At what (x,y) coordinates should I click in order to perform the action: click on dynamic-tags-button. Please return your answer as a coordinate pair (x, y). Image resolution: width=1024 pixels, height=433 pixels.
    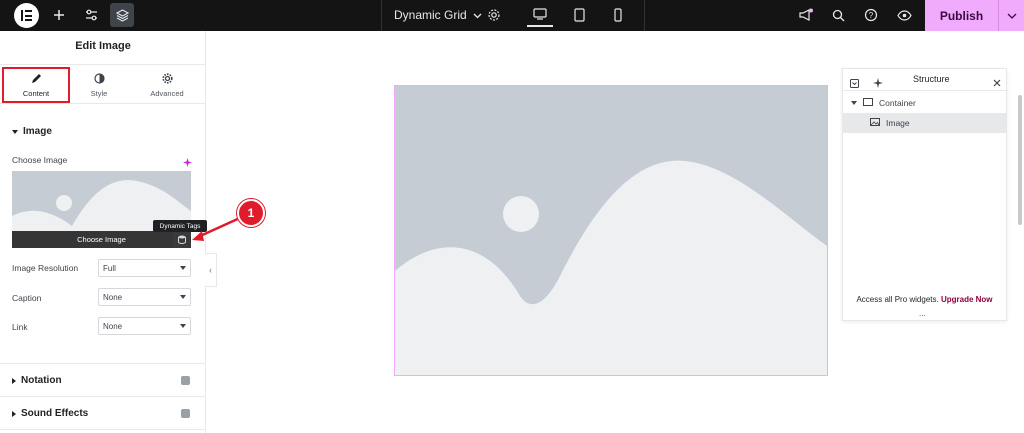
    Looking at the image, I should click on (182, 239).